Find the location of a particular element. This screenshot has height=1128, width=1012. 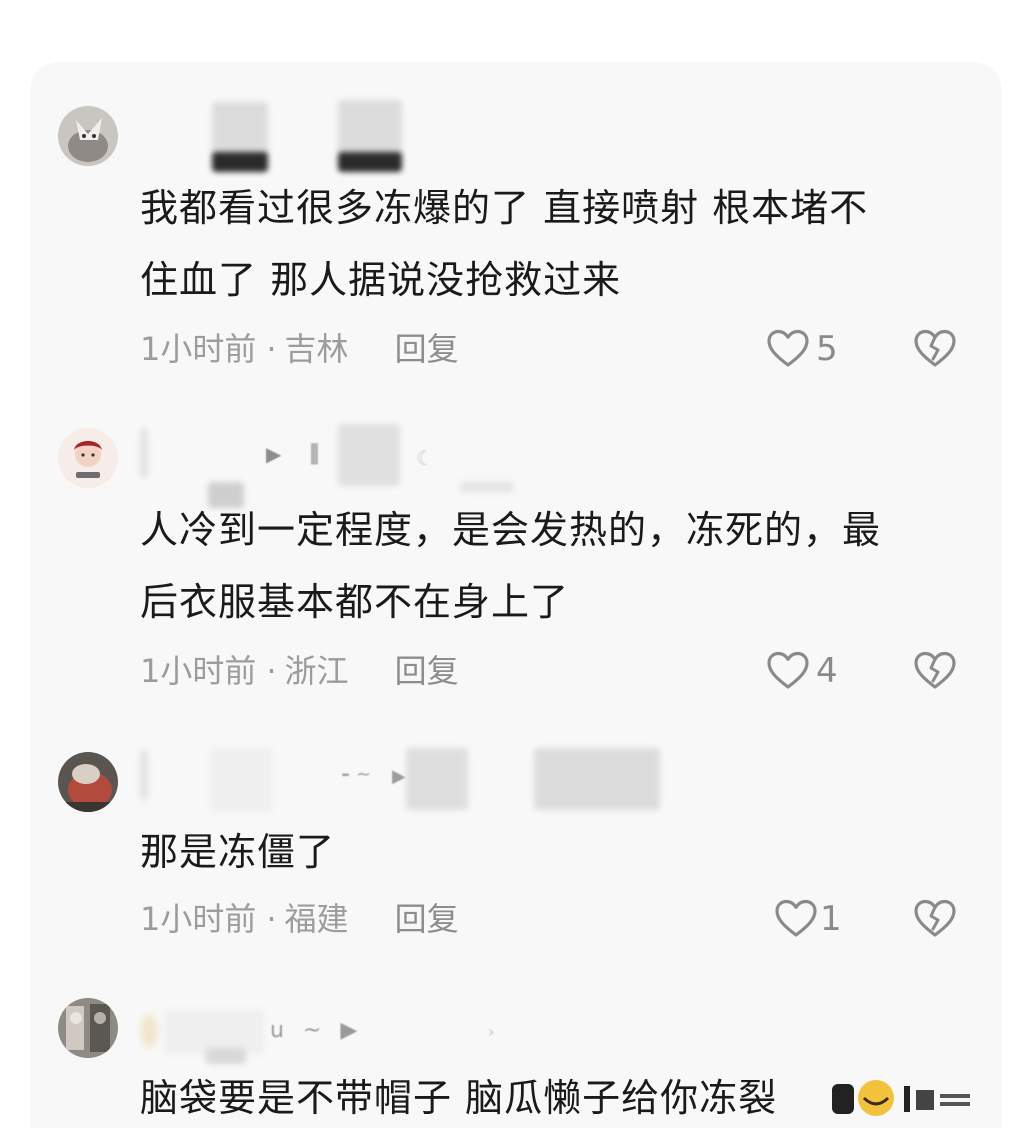

comment-text: 人冷到一定程度，是会发热的，冻死的，最 后衣服基本都不在身上了 is located at coordinates (555, 566).